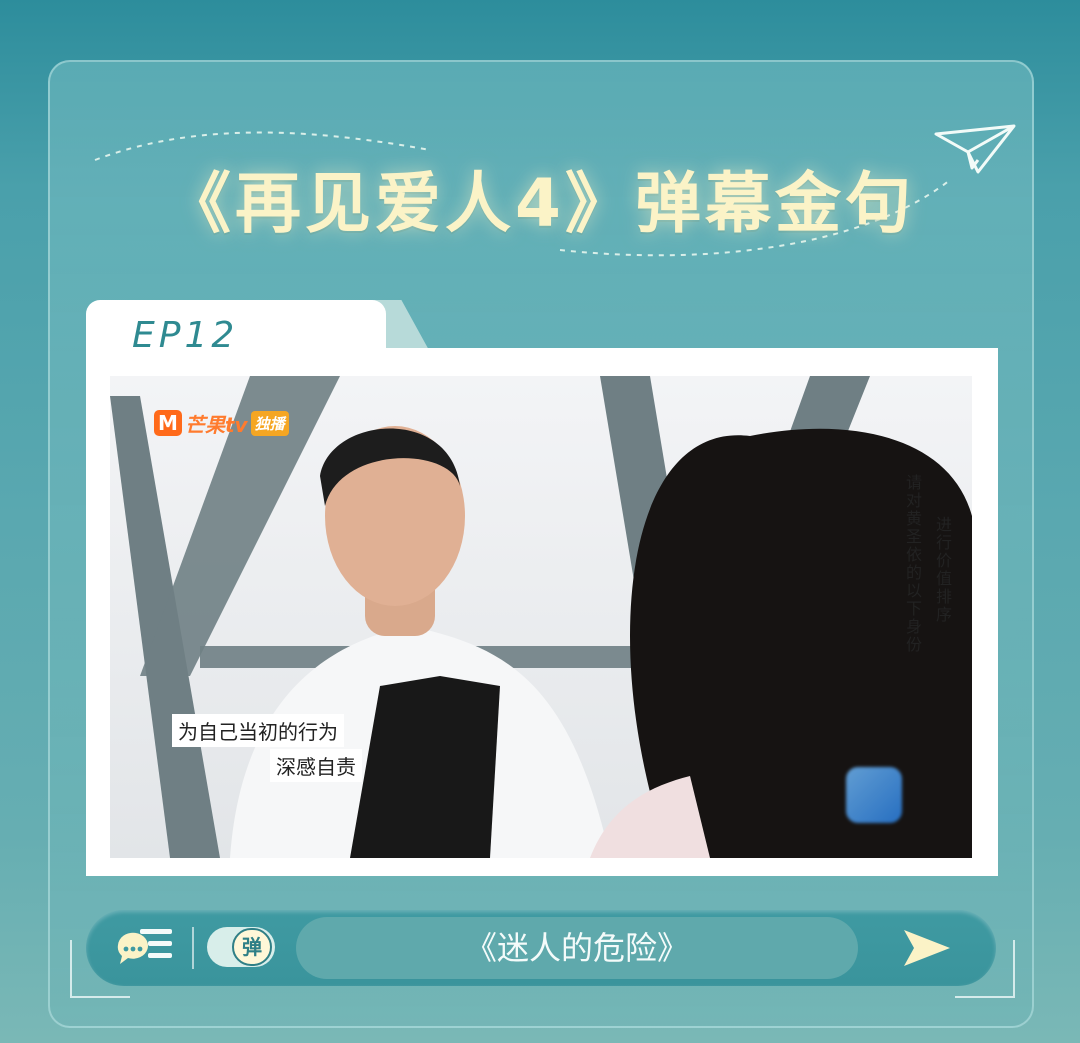 The image size is (1080, 1043). What do you see at coordinates (874, 795) in the screenshot?
I see `blurred-app-icon` at bounding box center [874, 795].